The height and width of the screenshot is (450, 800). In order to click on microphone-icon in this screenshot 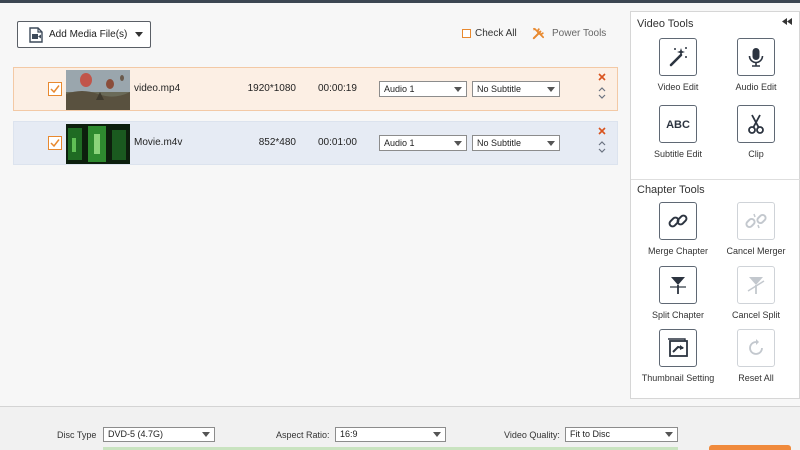, I will do `click(756, 57)`.